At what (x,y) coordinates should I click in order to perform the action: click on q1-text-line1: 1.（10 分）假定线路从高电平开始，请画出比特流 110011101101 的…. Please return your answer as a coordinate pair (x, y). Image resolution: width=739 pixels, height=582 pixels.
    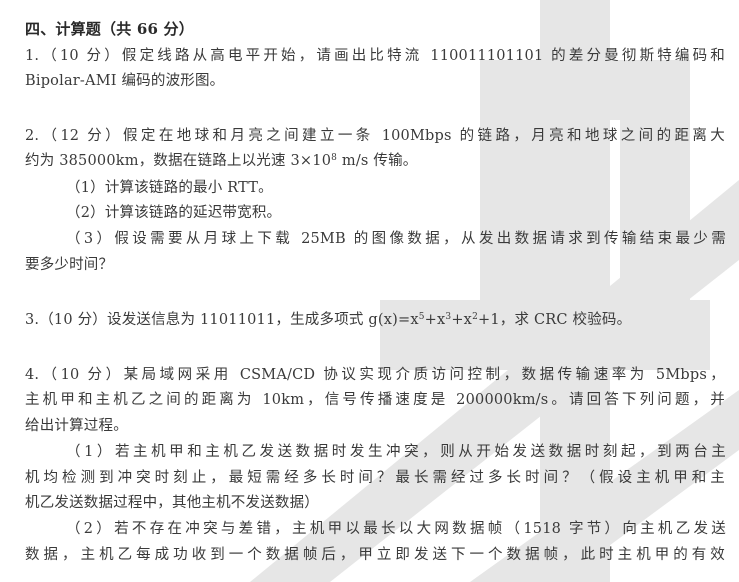
    Looking at the image, I should click on (375, 56).